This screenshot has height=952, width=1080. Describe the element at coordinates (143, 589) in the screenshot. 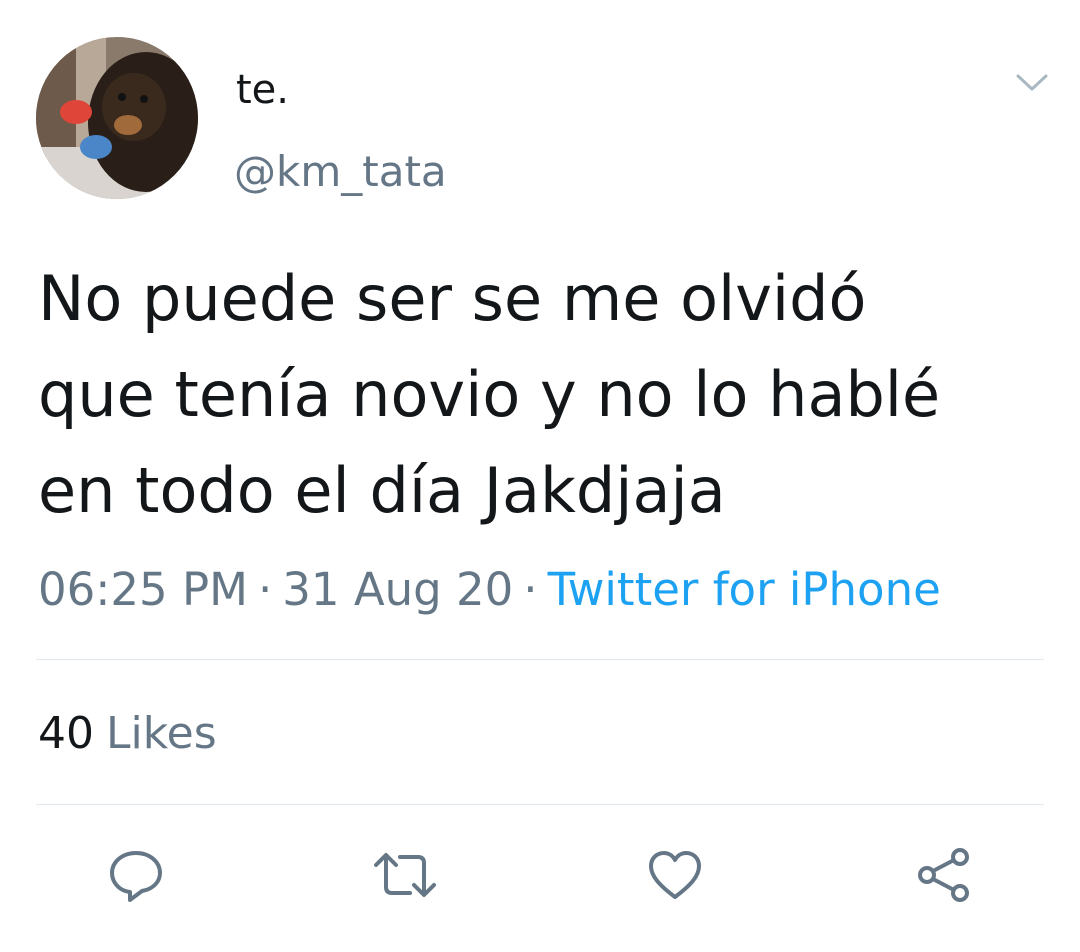

I see `tweet-time: 06:25 PM` at that location.